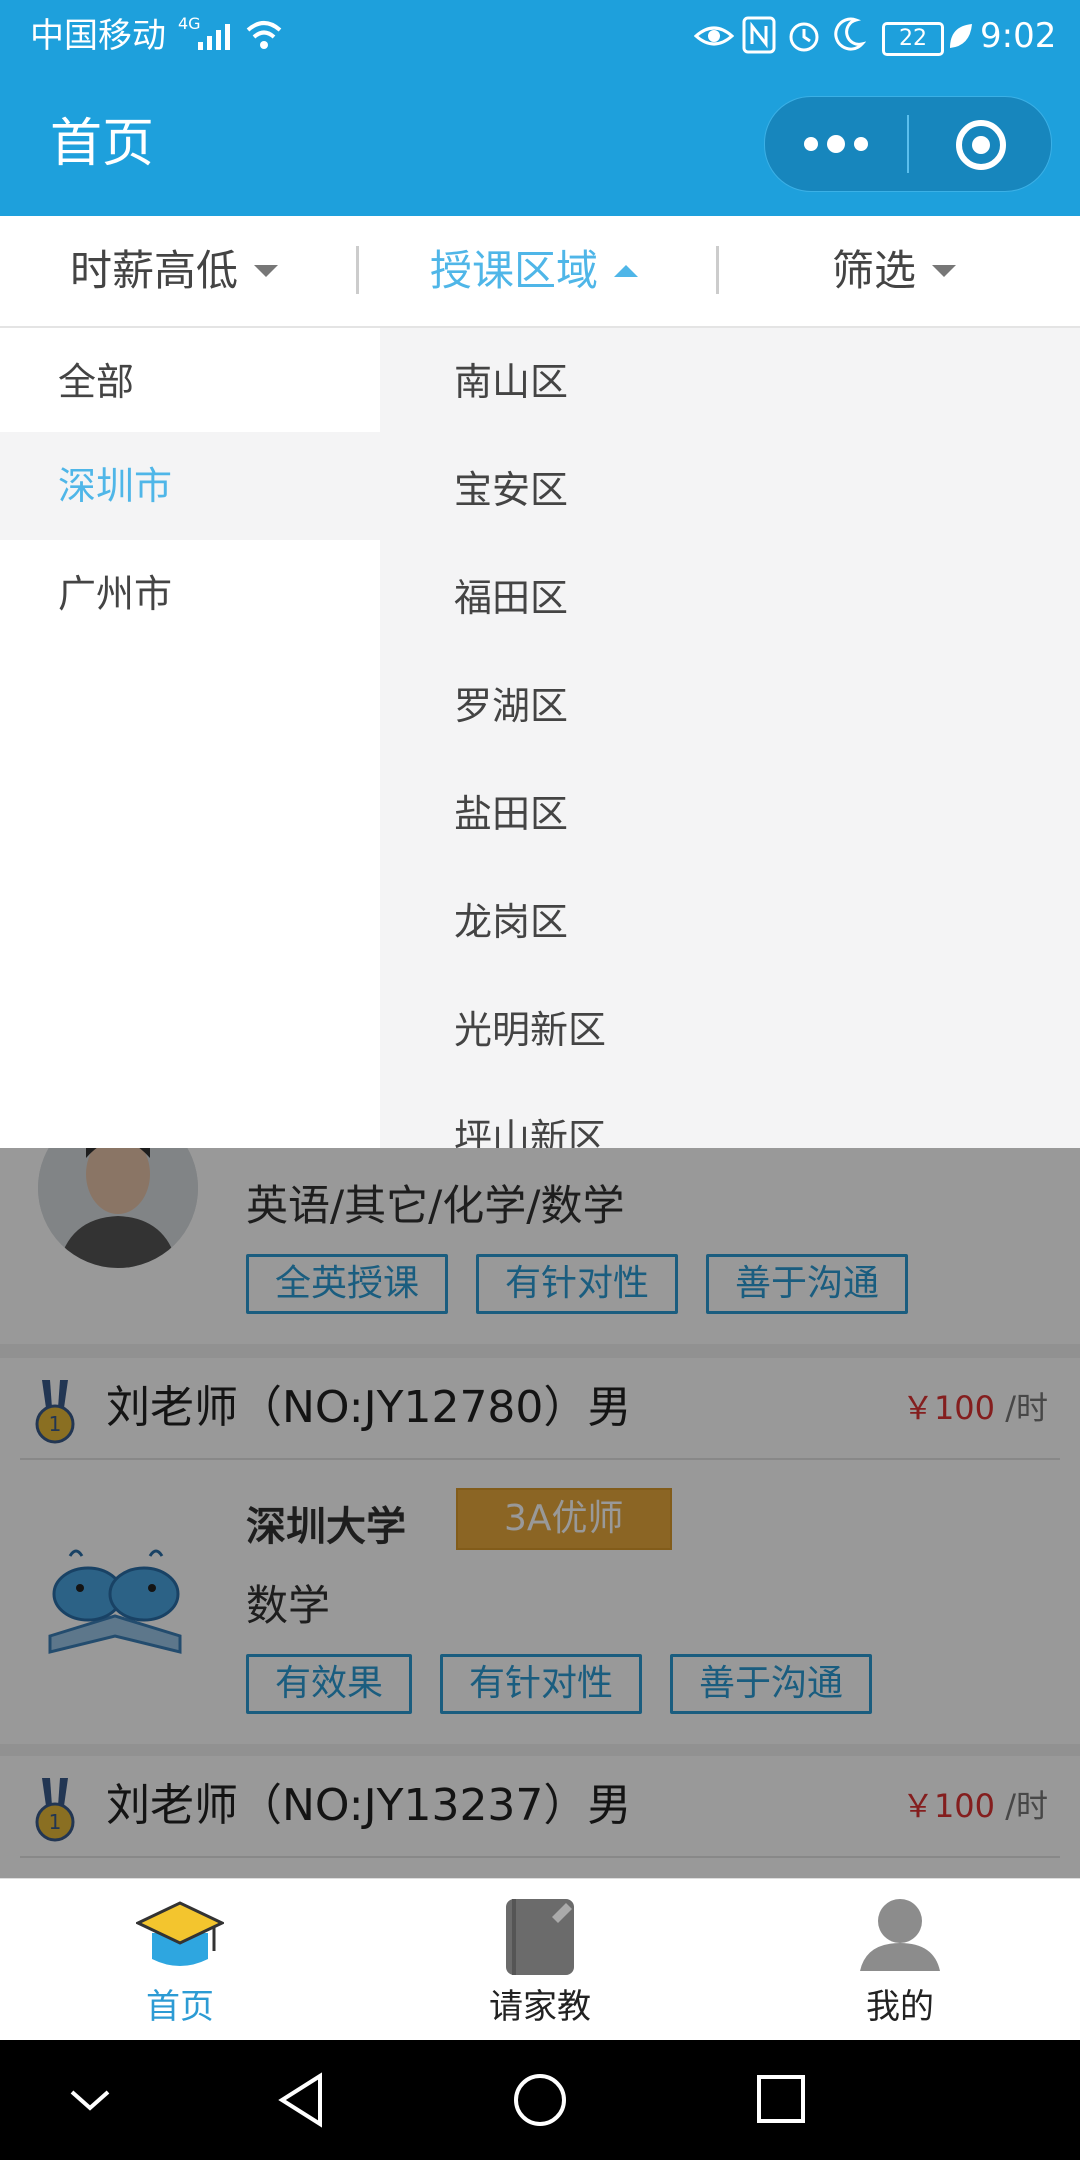 Image resolution: width=1080 pixels, height=2160 pixels. I want to click on recents-icon, so click(782, 2100).